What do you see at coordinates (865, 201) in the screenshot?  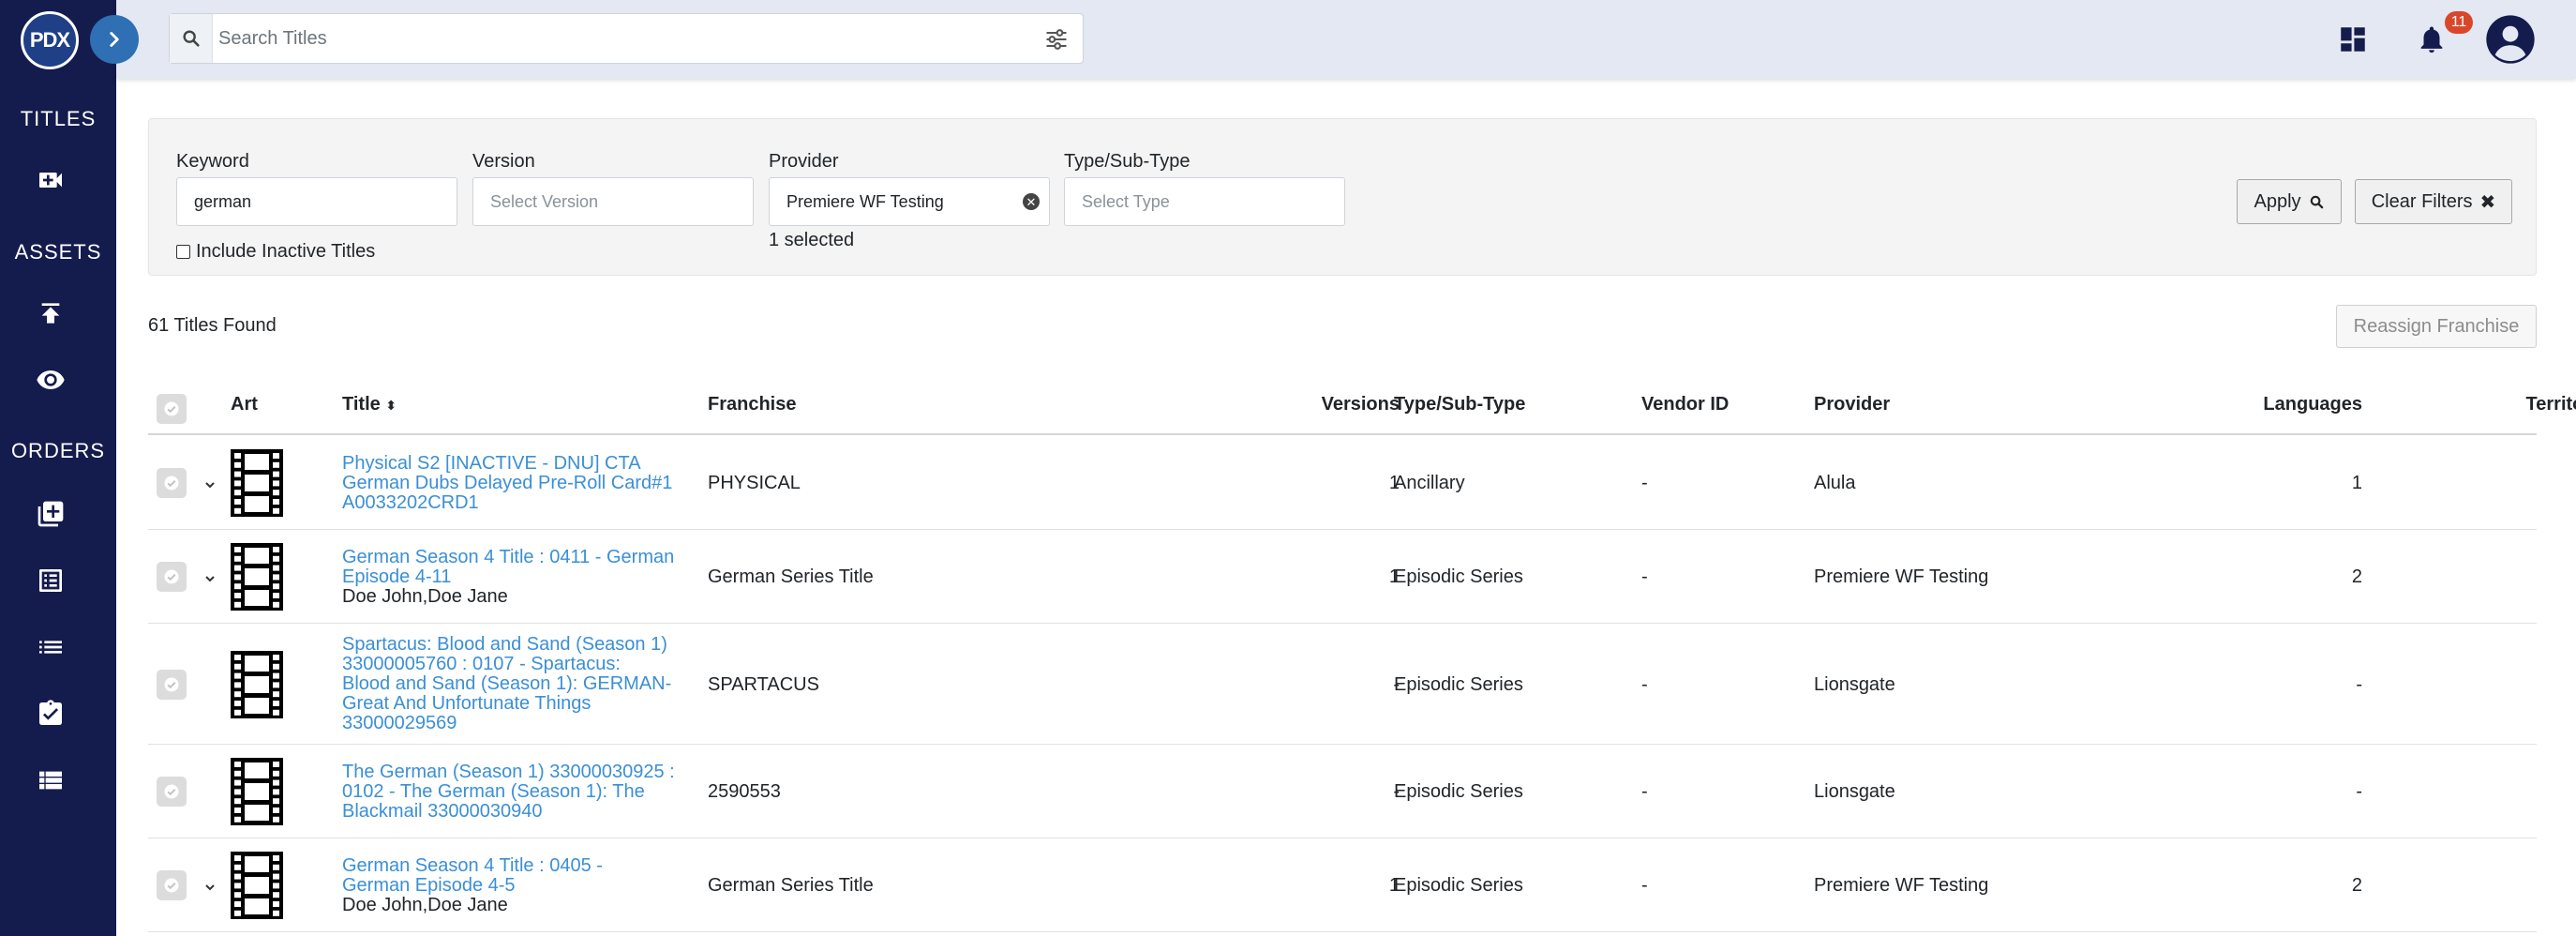 I see `provider-value: Premiere WF Testing` at bounding box center [865, 201].